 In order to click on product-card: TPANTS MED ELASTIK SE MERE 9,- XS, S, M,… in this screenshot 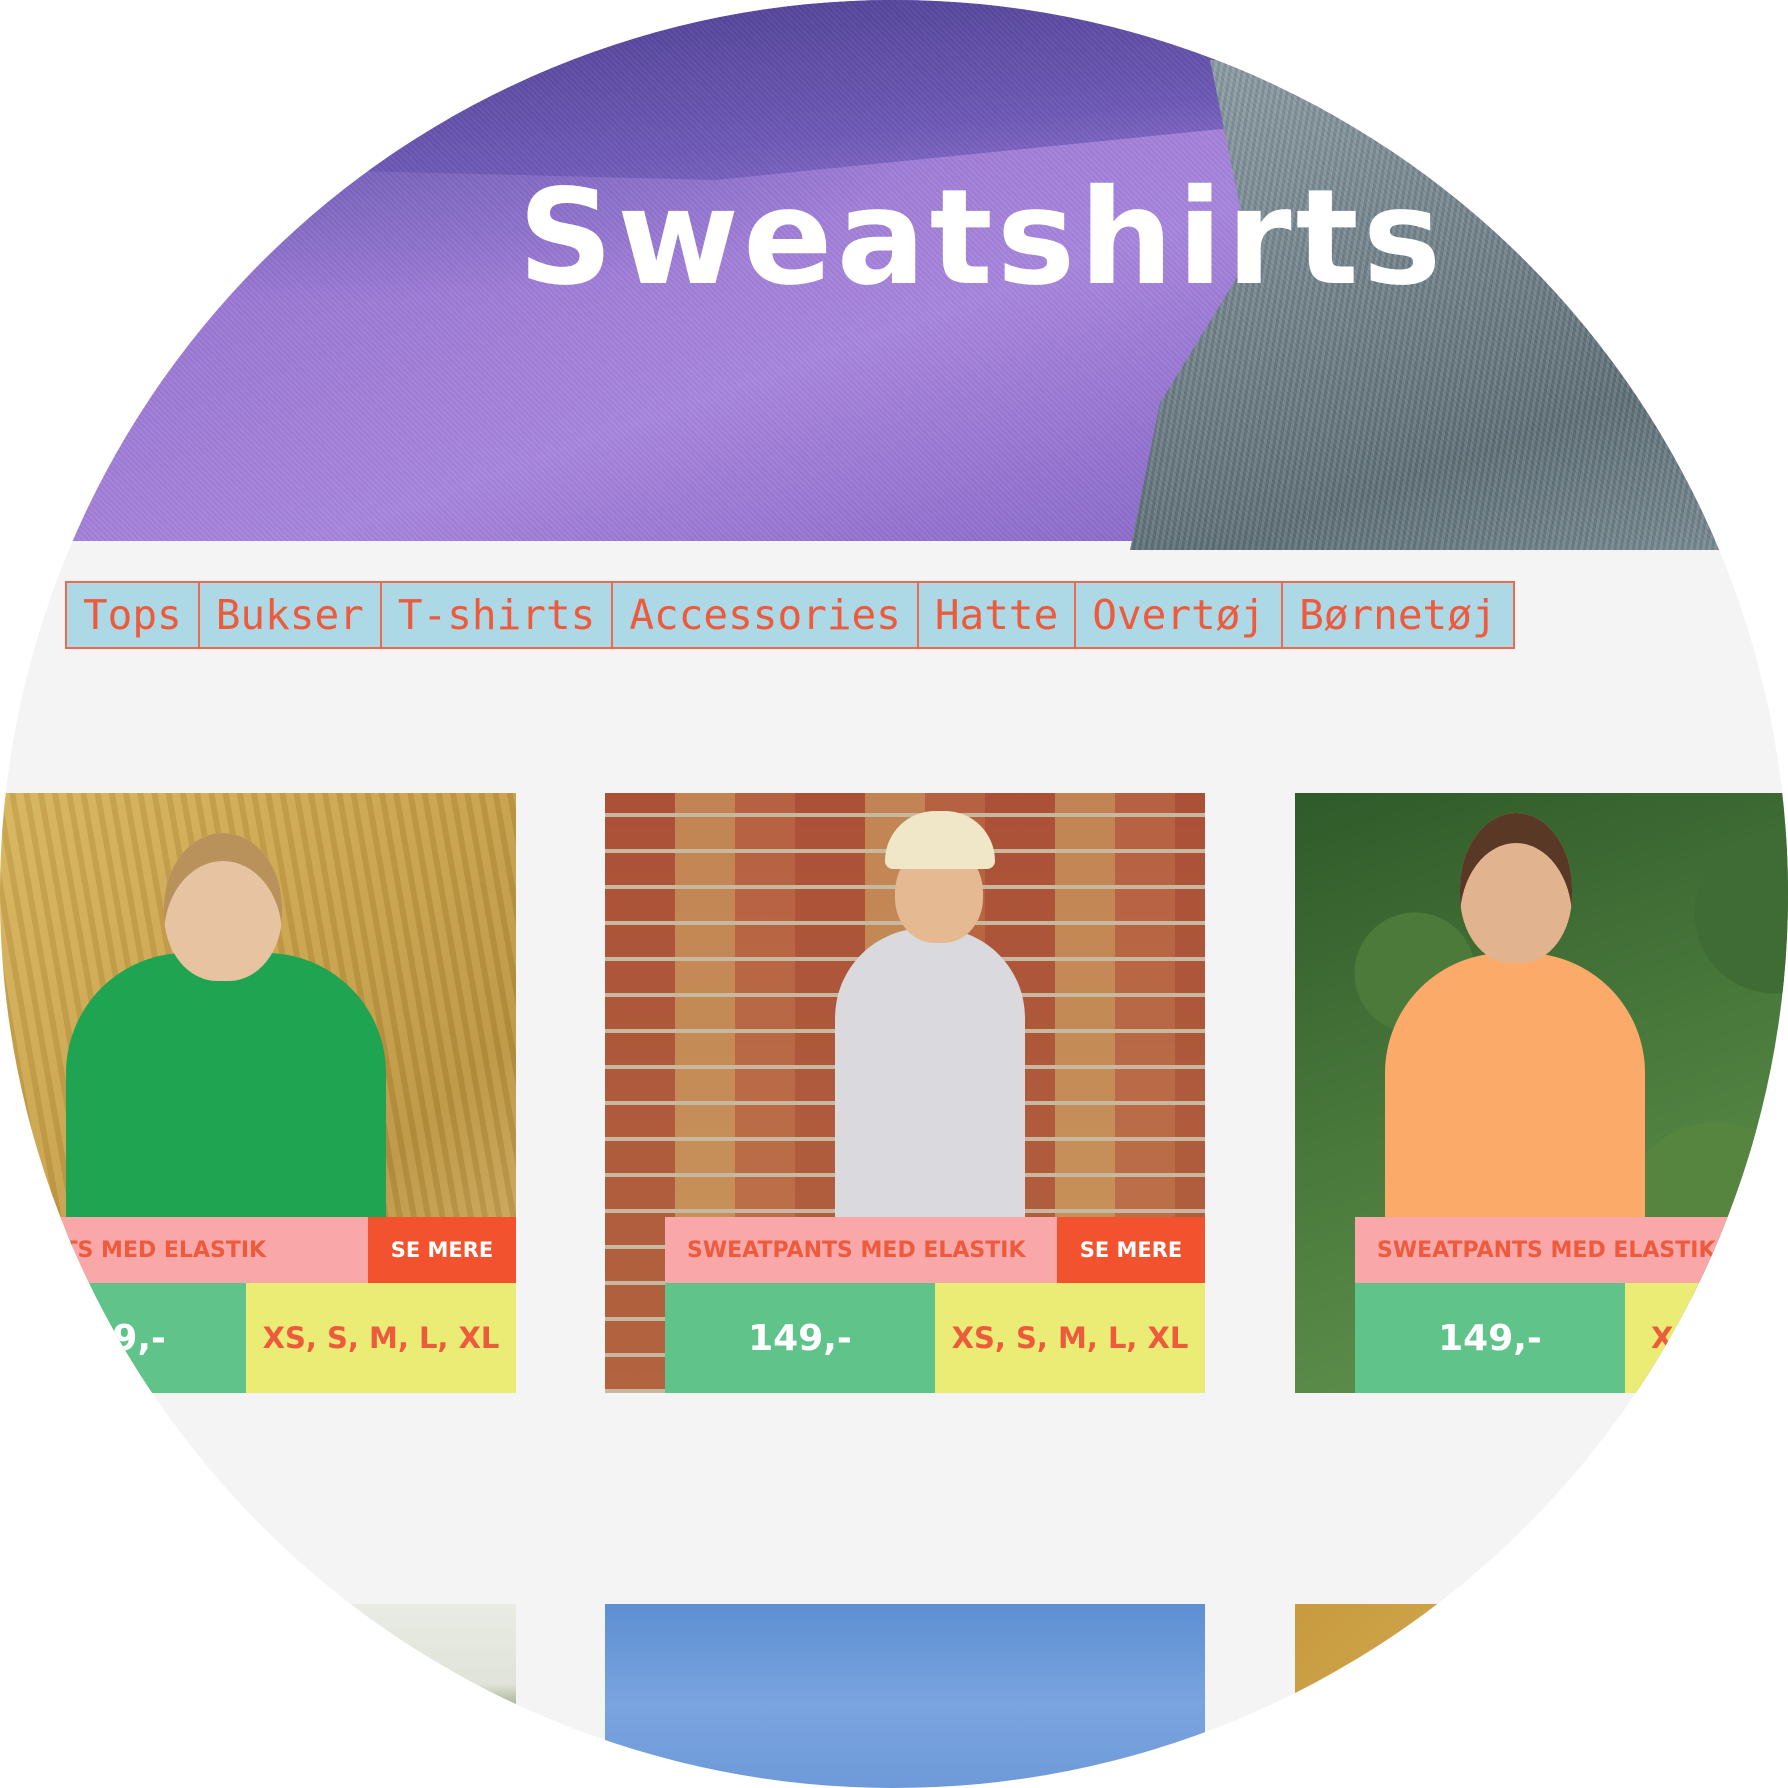, I will do `click(258, 1093)`.